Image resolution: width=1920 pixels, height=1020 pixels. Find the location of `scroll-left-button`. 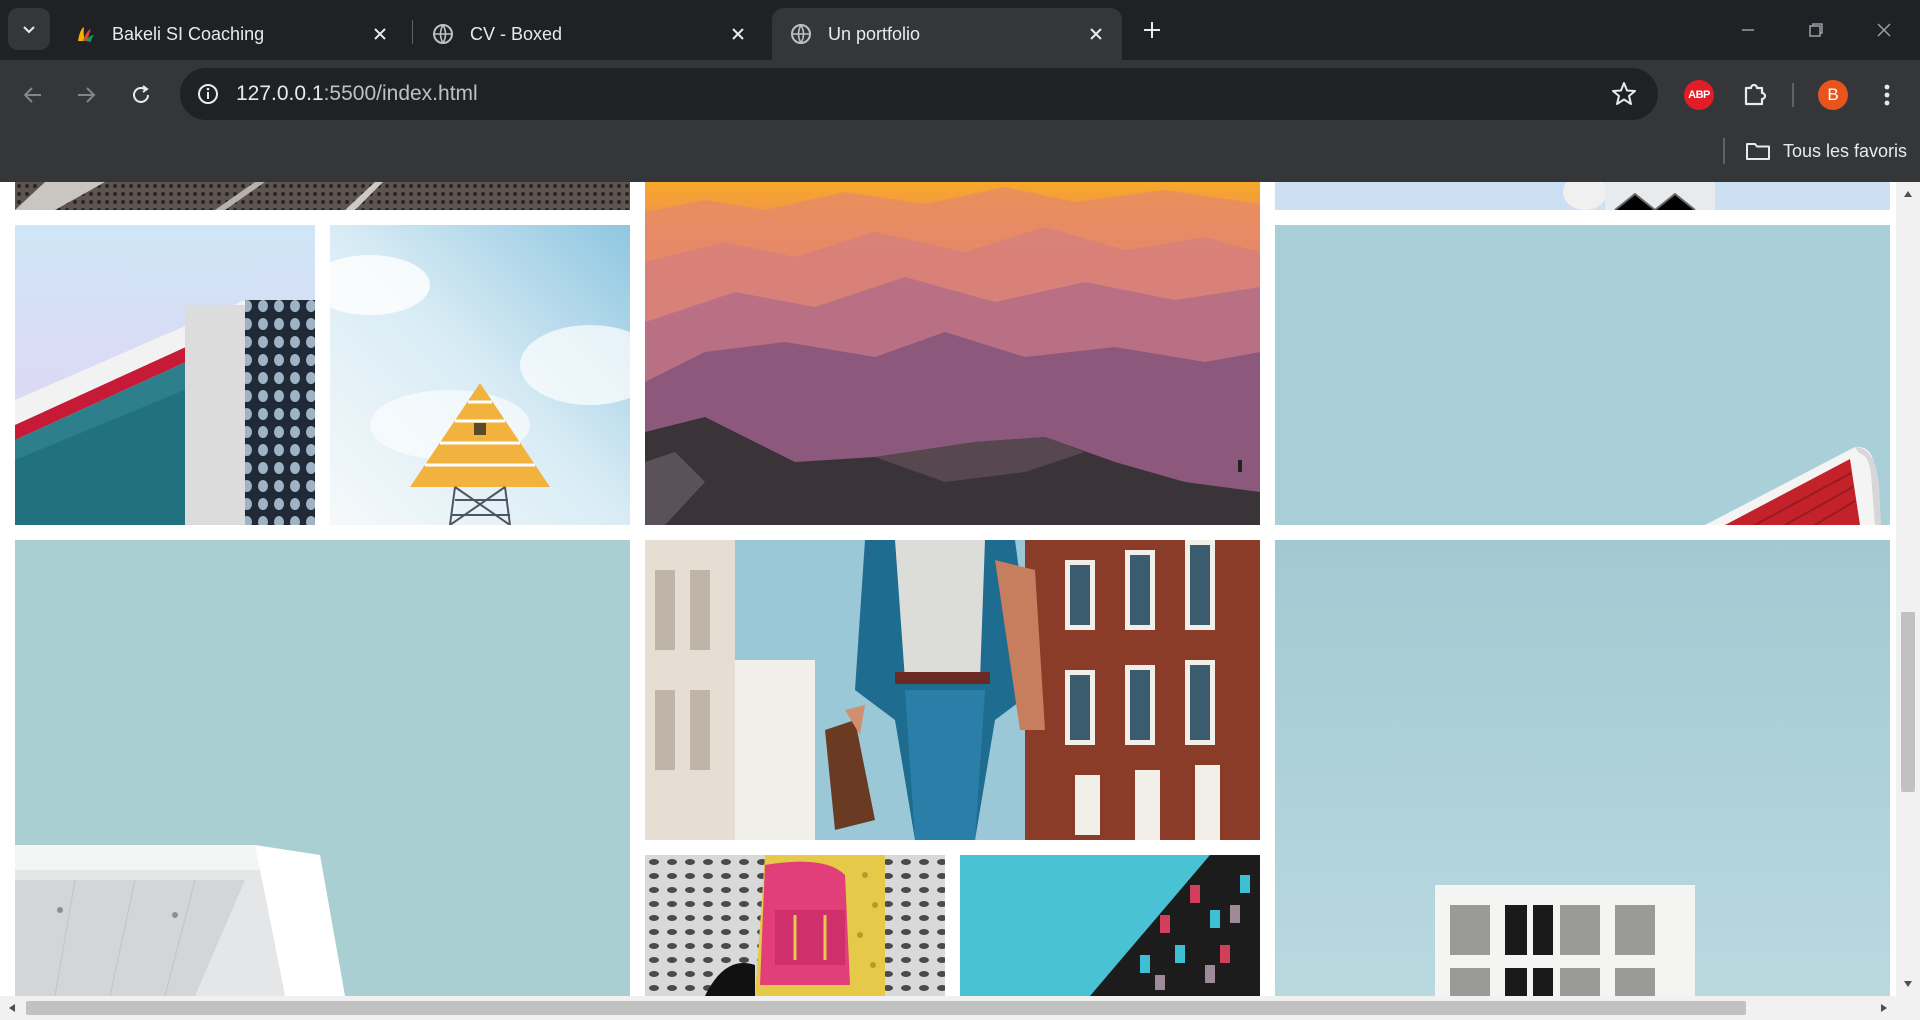

scroll-left-button is located at coordinates (12, 1008).